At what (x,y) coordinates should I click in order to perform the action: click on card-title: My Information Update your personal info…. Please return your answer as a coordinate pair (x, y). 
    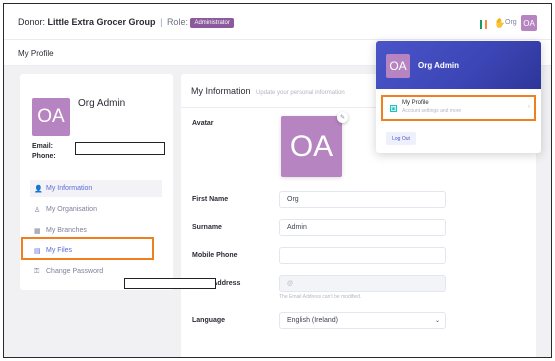
    Looking at the image, I should click on (268, 91).